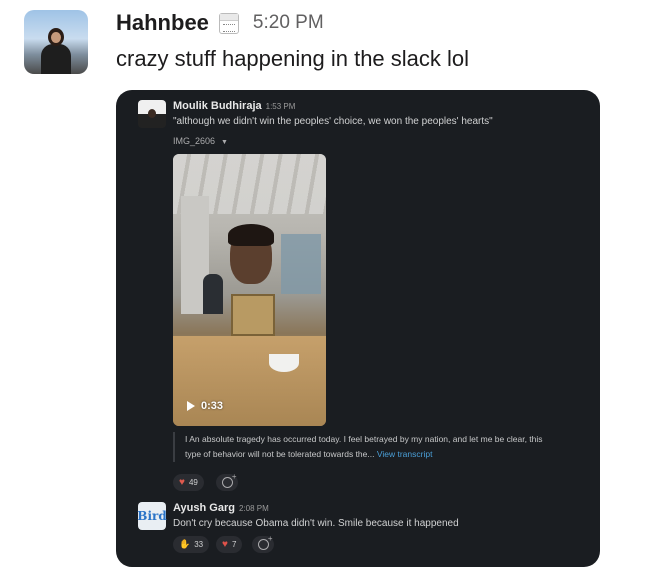 The height and width of the screenshot is (573, 655). What do you see at coordinates (191, 544) in the screenshot?
I see `reaction-praying-hands: ✋ 33` at bounding box center [191, 544].